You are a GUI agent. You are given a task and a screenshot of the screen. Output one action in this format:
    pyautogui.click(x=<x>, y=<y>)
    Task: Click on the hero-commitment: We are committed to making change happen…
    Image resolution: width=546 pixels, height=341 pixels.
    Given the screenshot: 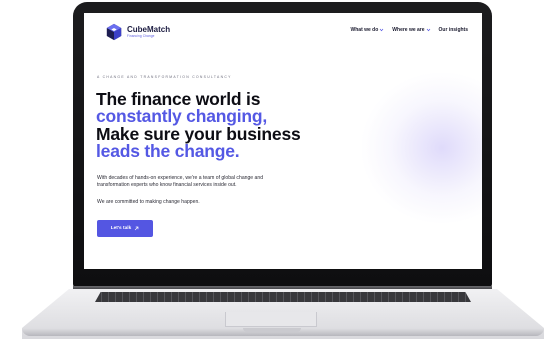 What is the action you would take?
    pyautogui.click(x=148, y=202)
    